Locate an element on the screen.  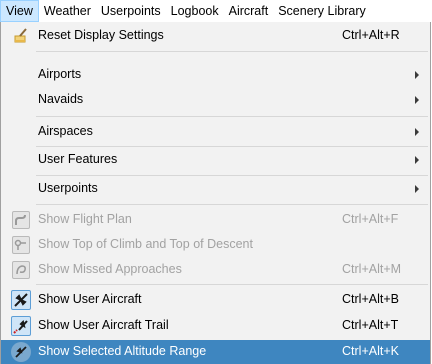
aircraft-trail-icon is located at coordinates (21, 326).